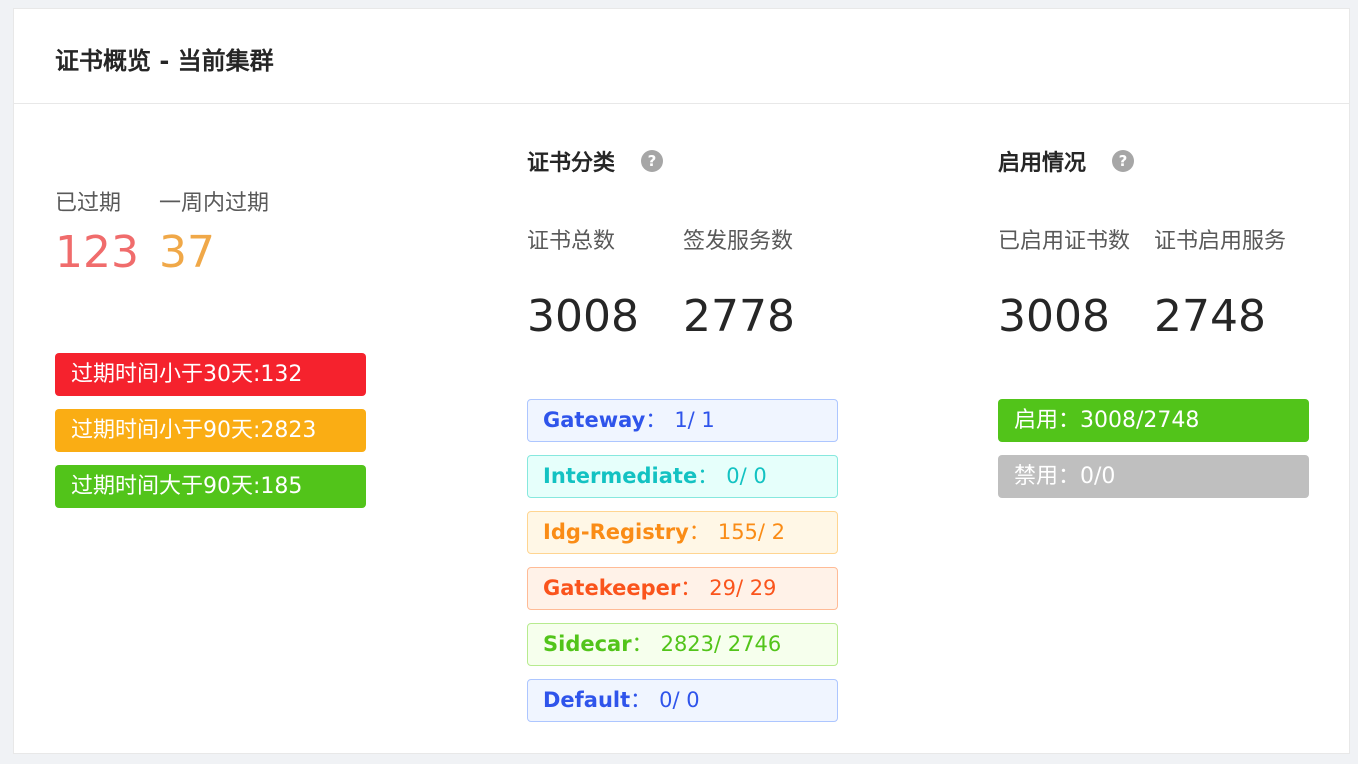  I want to click on category-tag-intermediate: Intermediate： 0/ 0, so click(682, 476).